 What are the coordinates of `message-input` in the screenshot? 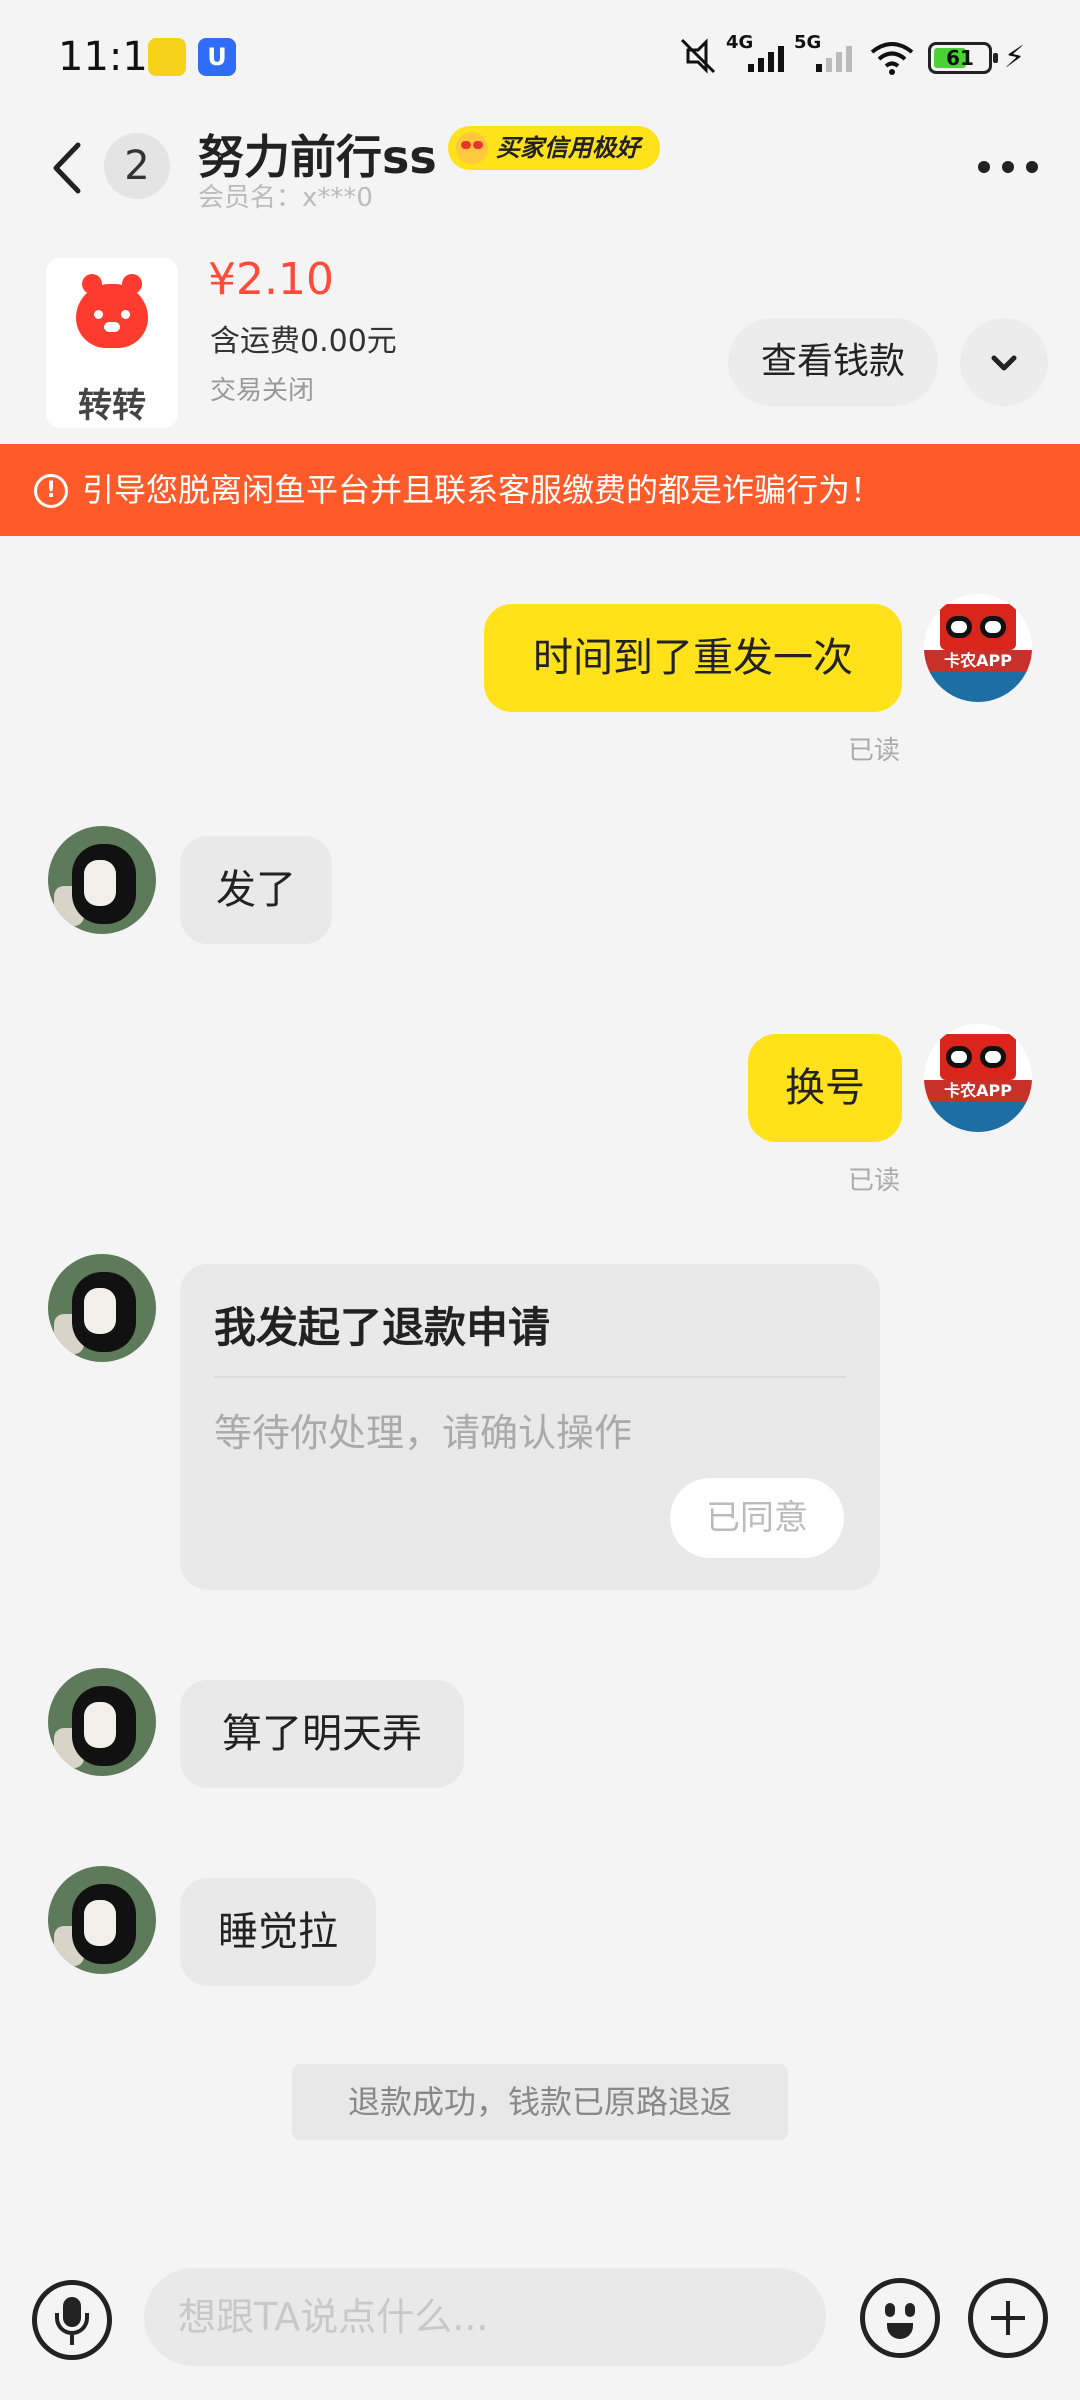 It's located at (485, 2317).